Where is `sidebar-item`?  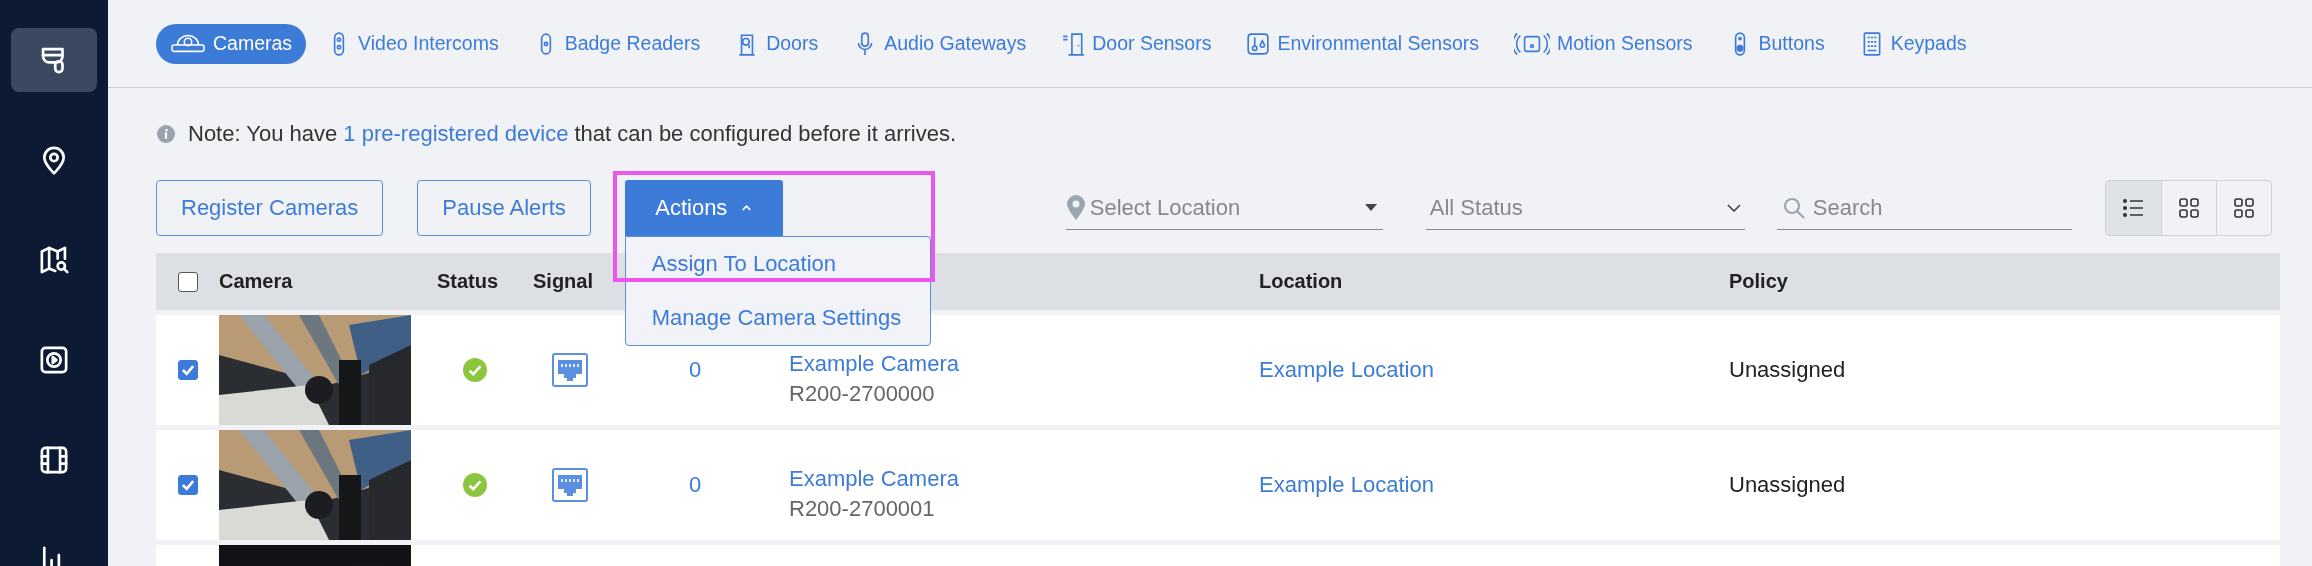 sidebar-item is located at coordinates (54, 60).